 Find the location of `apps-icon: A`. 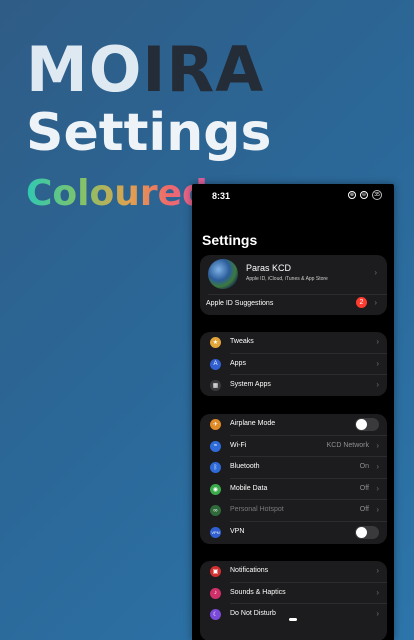

apps-icon: A is located at coordinates (215, 364).